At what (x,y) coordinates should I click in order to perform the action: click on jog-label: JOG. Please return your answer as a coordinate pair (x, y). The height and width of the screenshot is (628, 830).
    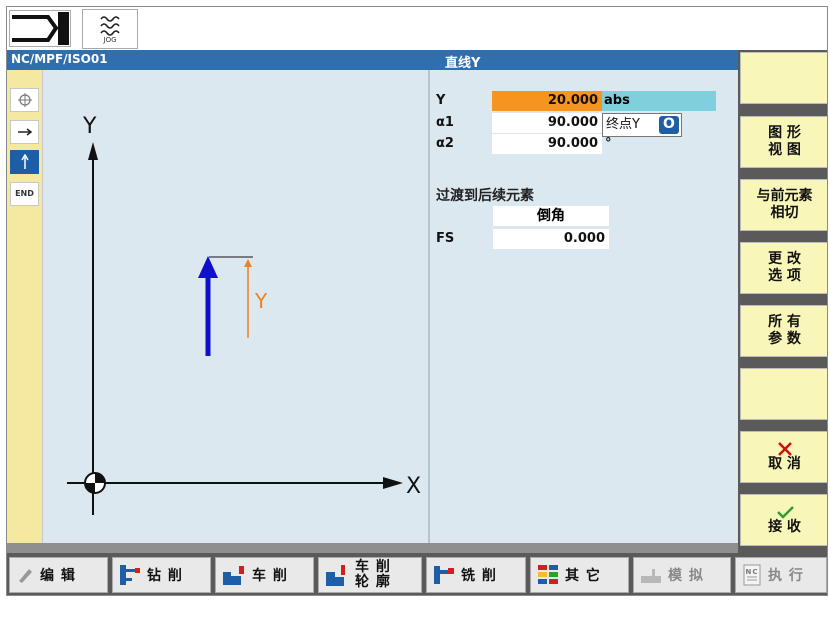
    Looking at the image, I should click on (110, 40).